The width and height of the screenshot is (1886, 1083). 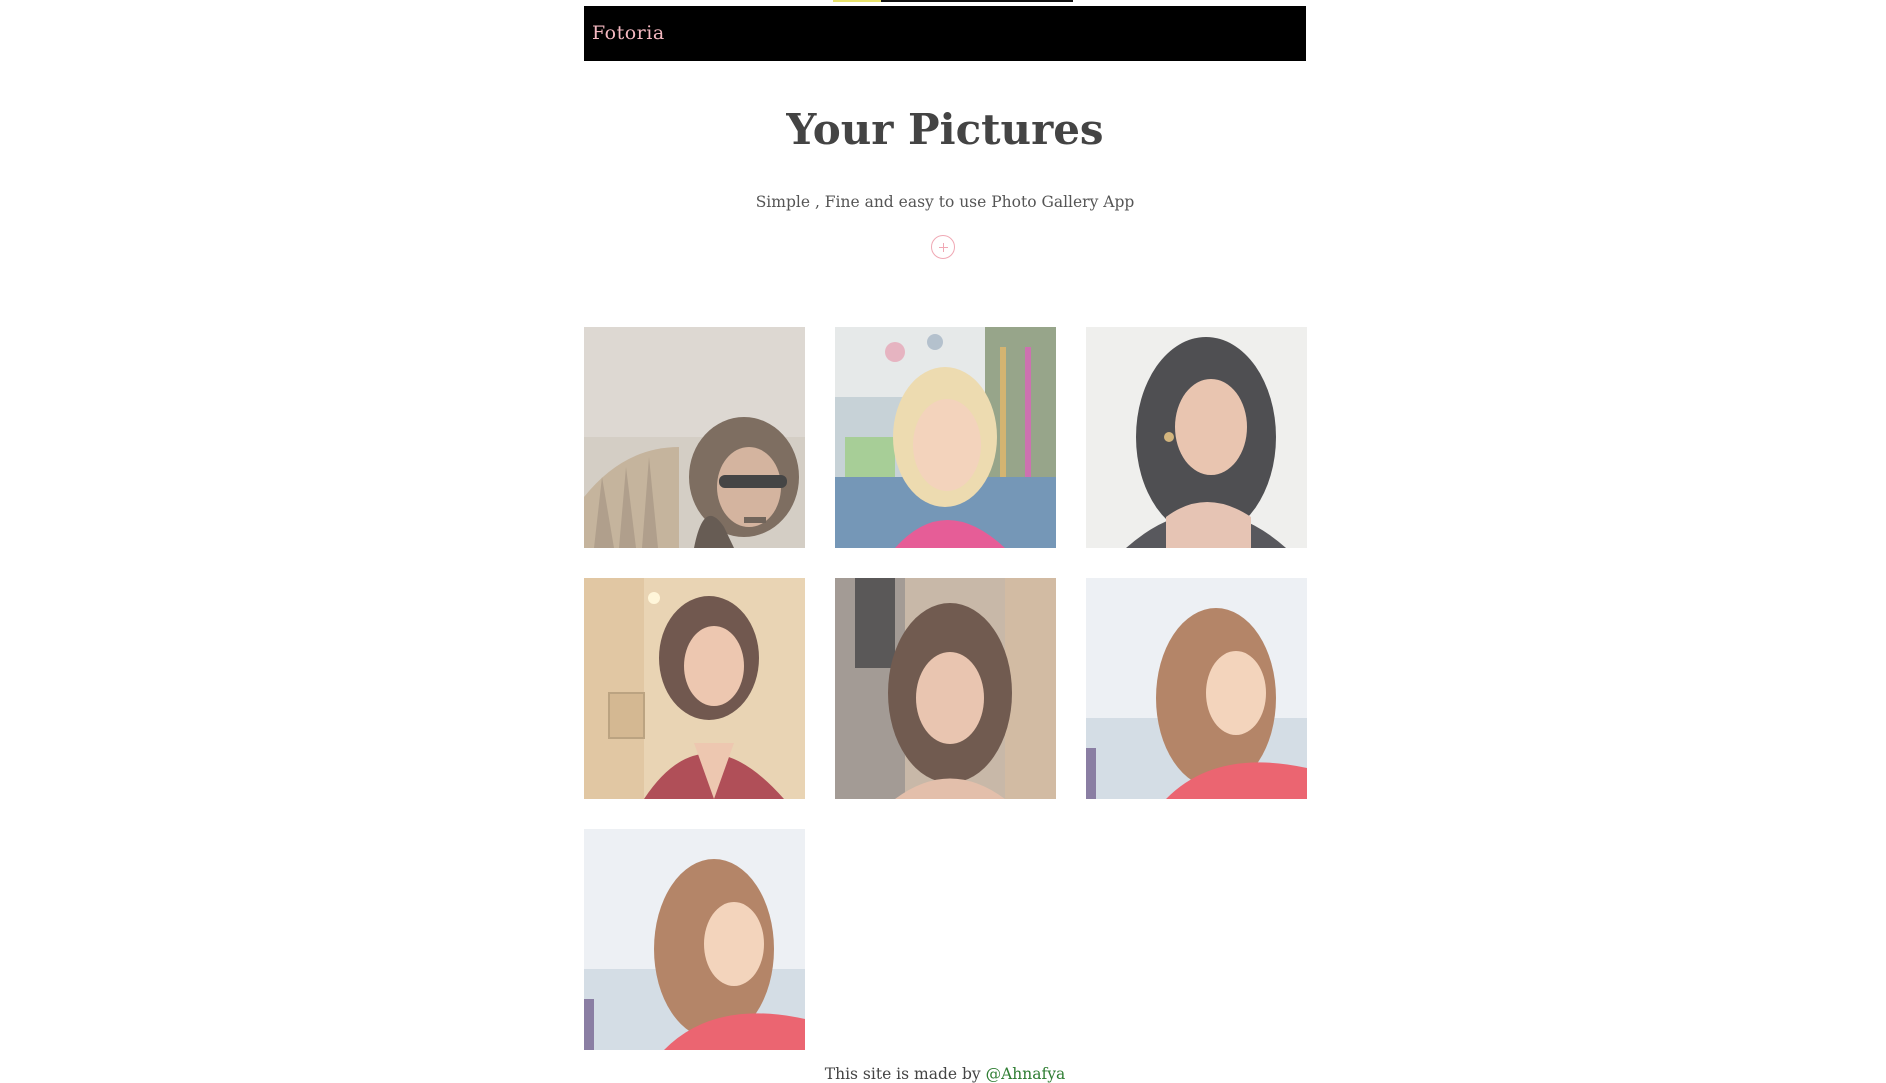 I want to click on photo-3-image, so click(x=1196, y=437).